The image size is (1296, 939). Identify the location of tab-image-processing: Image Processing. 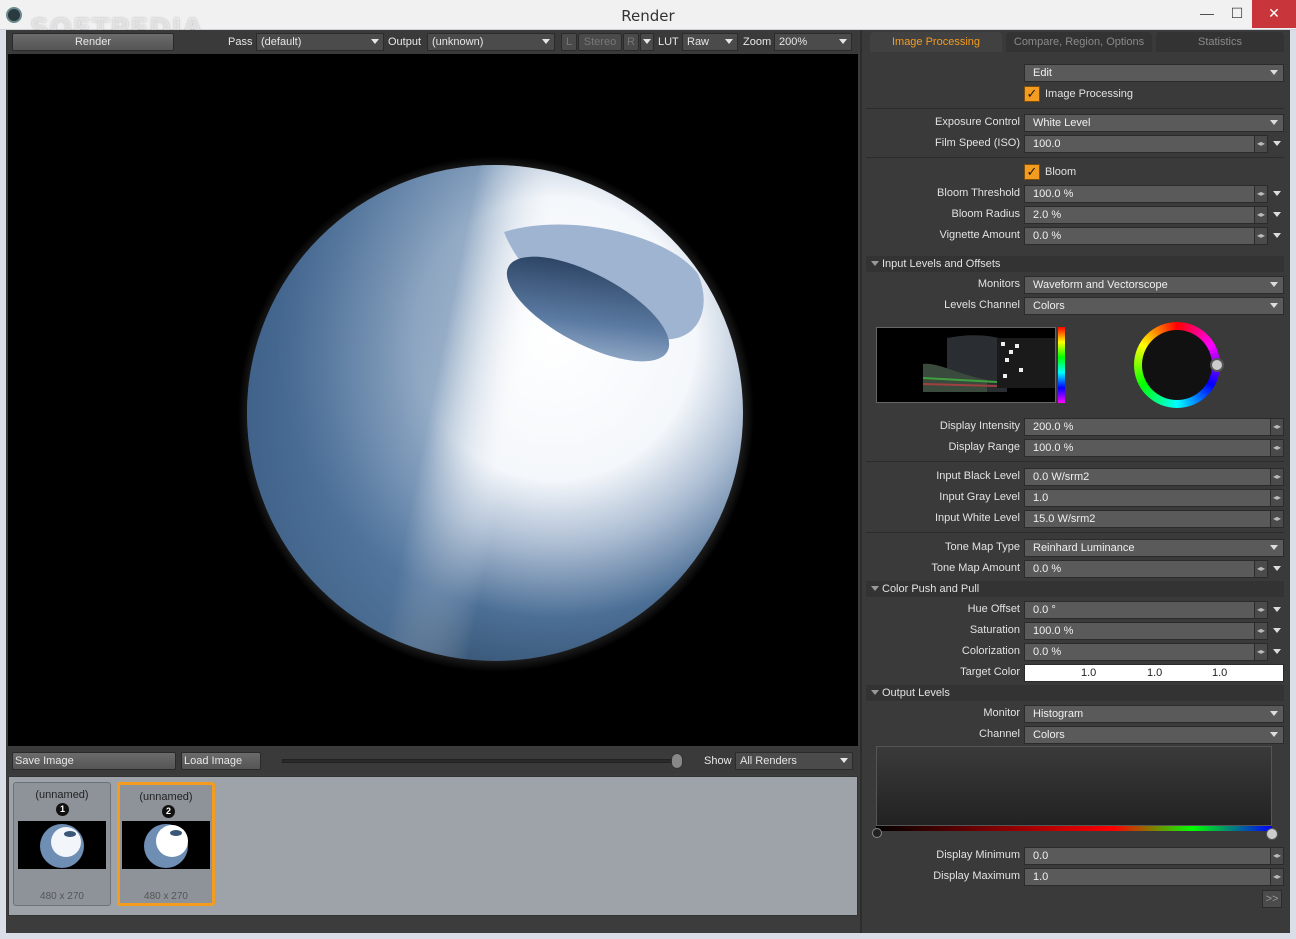
(936, 42).